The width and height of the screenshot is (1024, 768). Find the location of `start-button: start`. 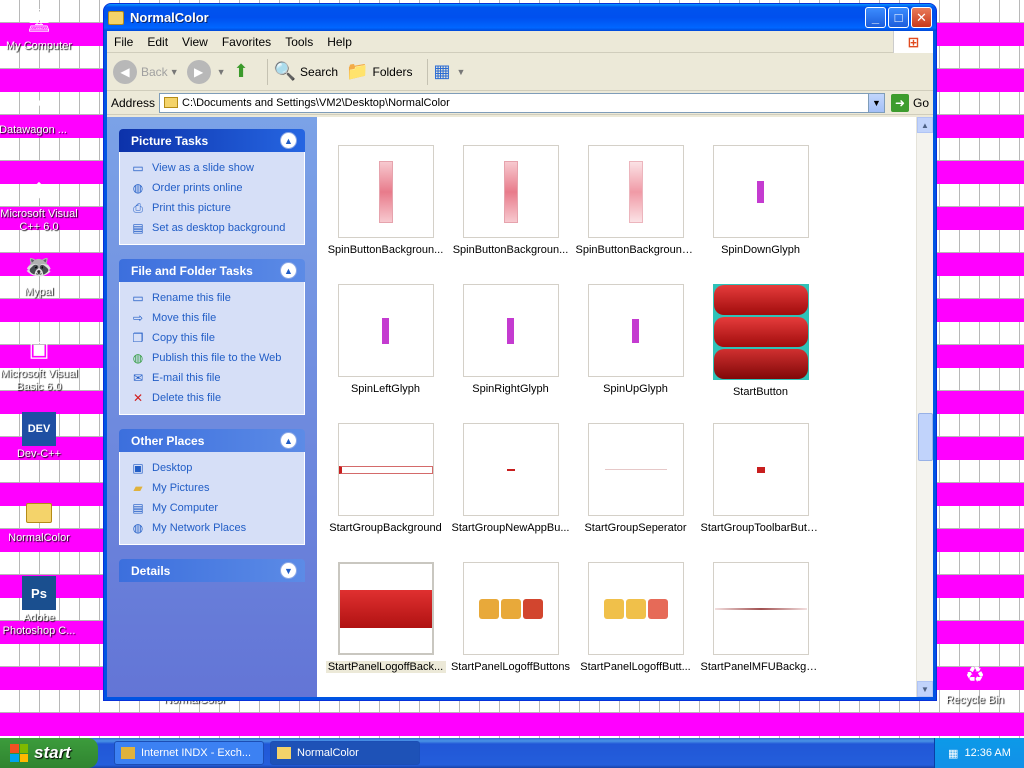

start-button: start is located at coordinates (49, 753).